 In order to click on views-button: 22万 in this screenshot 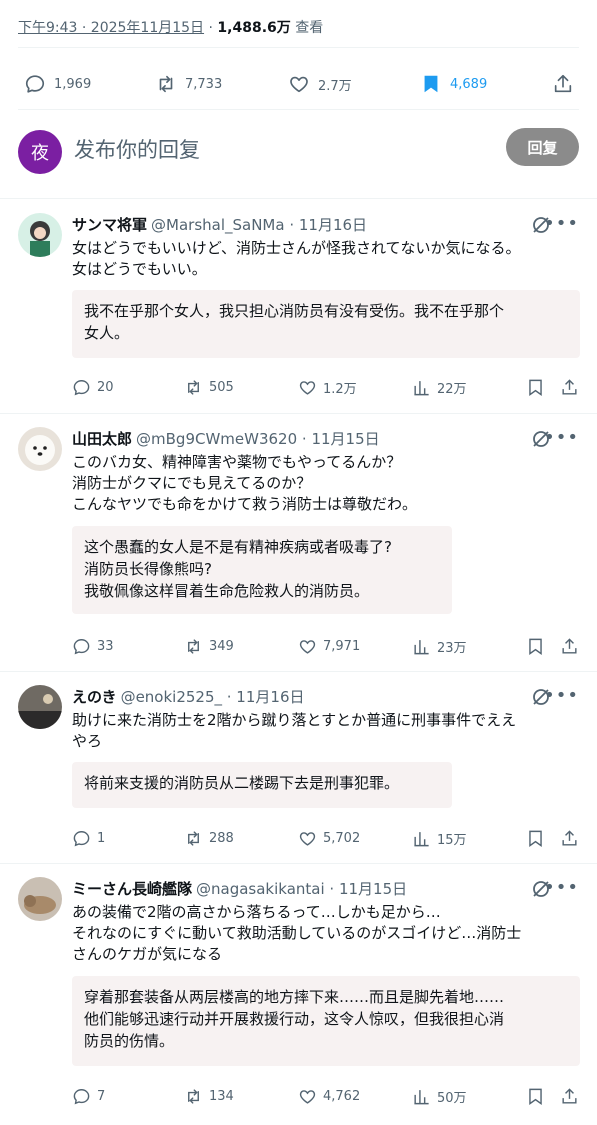, I will do `click(439, 387)`.